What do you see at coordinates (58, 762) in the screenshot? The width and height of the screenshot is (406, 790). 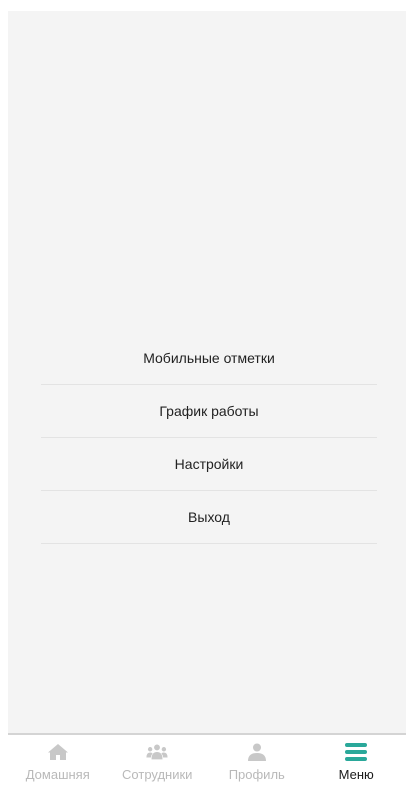 I see `tab-home: Домашняя` at bounding box center [58, 762].